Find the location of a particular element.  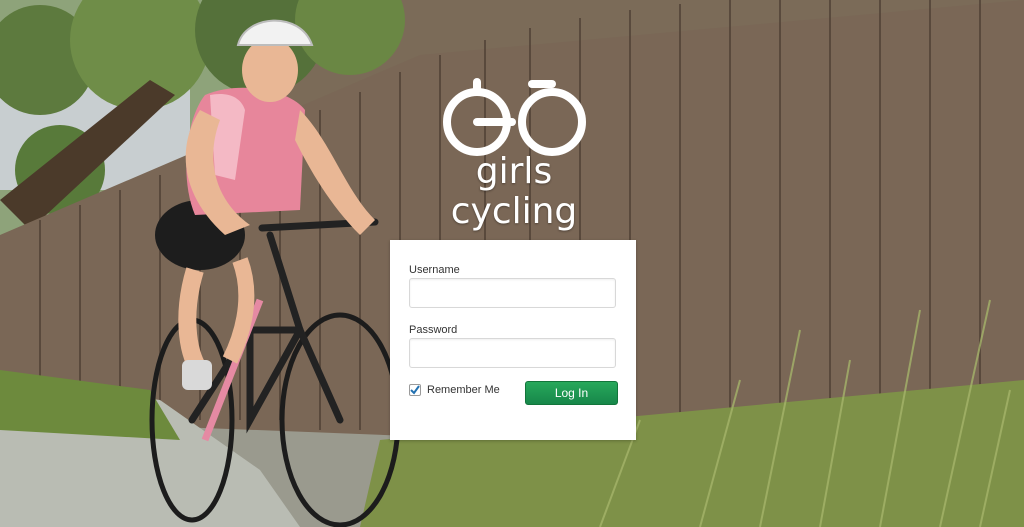

remember-me-checkbox is located at coordinates (415, 390).